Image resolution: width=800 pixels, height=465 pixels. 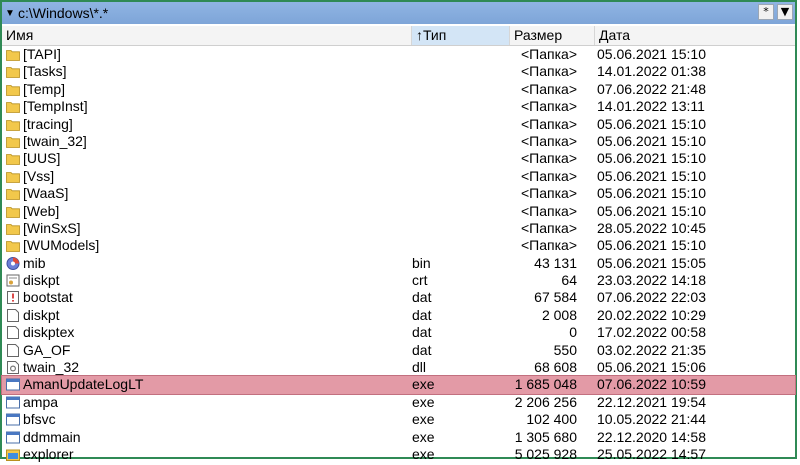 What do you see at coordinates (398, 89) in the screenshot?
I see `folder-row: [Temp] <Папка> 07.06.2022 21:48` at bounding box center [398, 89].